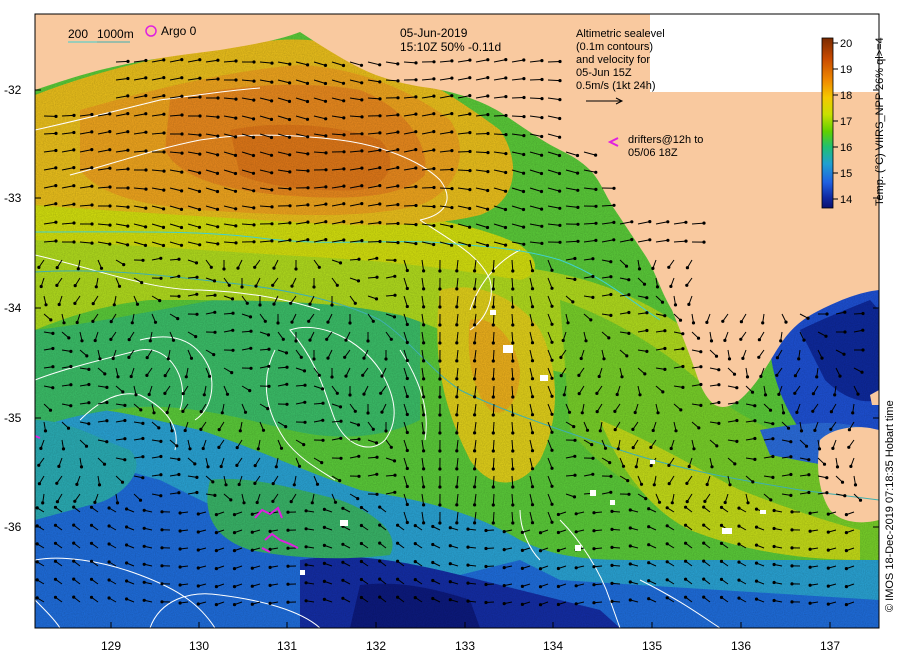  Describe the element at coordinates (613, 60) in the screenshot. I see `altimetry-line-3: and velocity for` at that location.